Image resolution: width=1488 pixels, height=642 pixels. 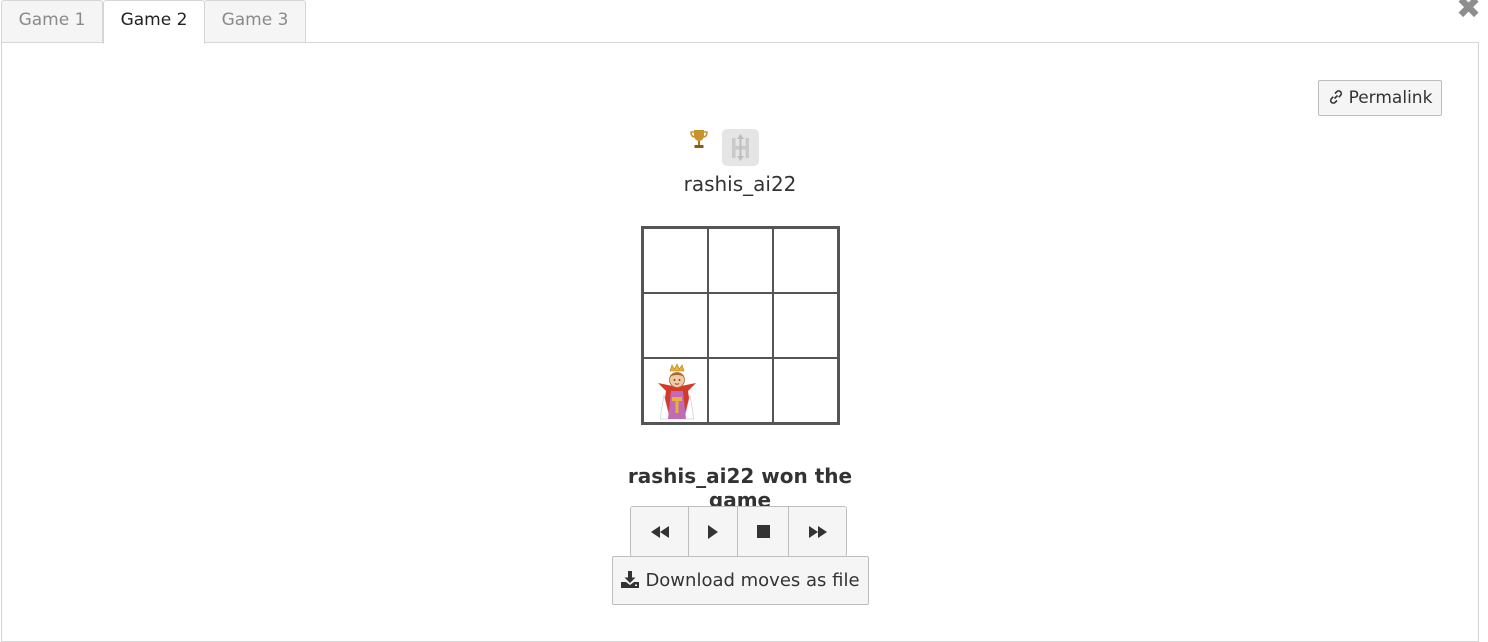 What do you see at coordinates (1468, 12) in the screenshot?
I see `close-icon: ✖` at bounding box center [1468, 12].